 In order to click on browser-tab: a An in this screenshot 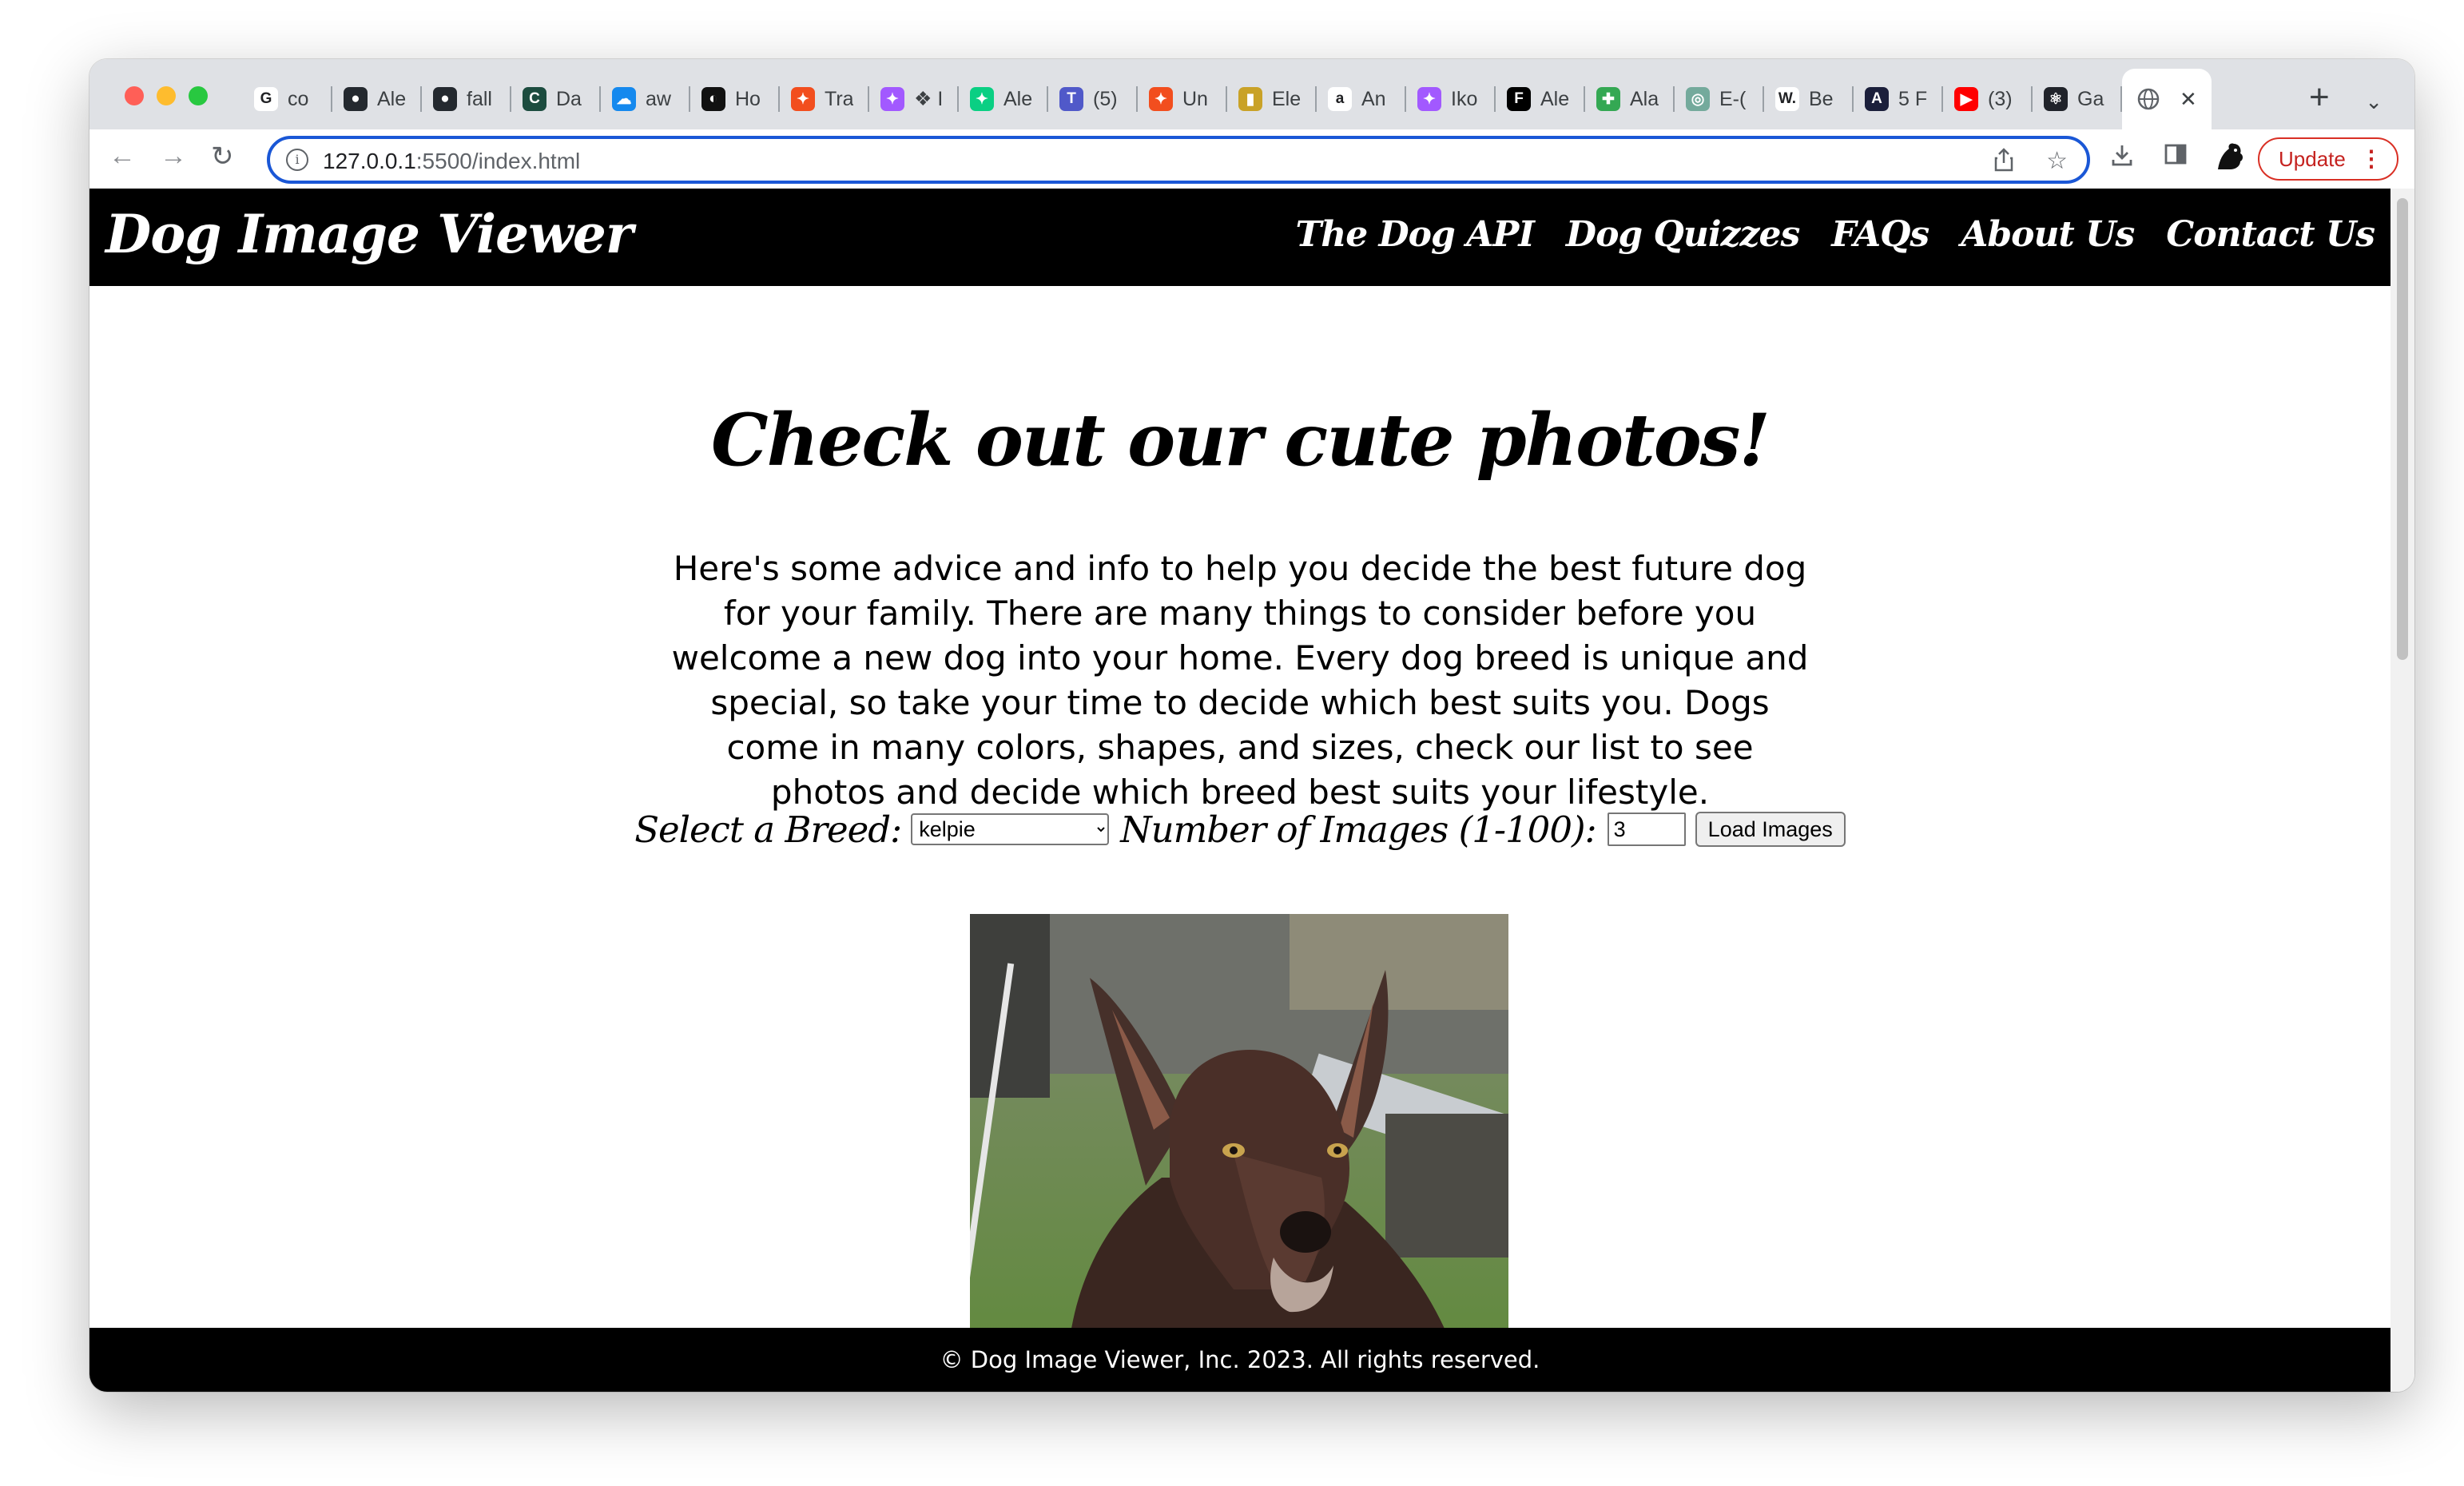, I will do `click(1361, 99)`.